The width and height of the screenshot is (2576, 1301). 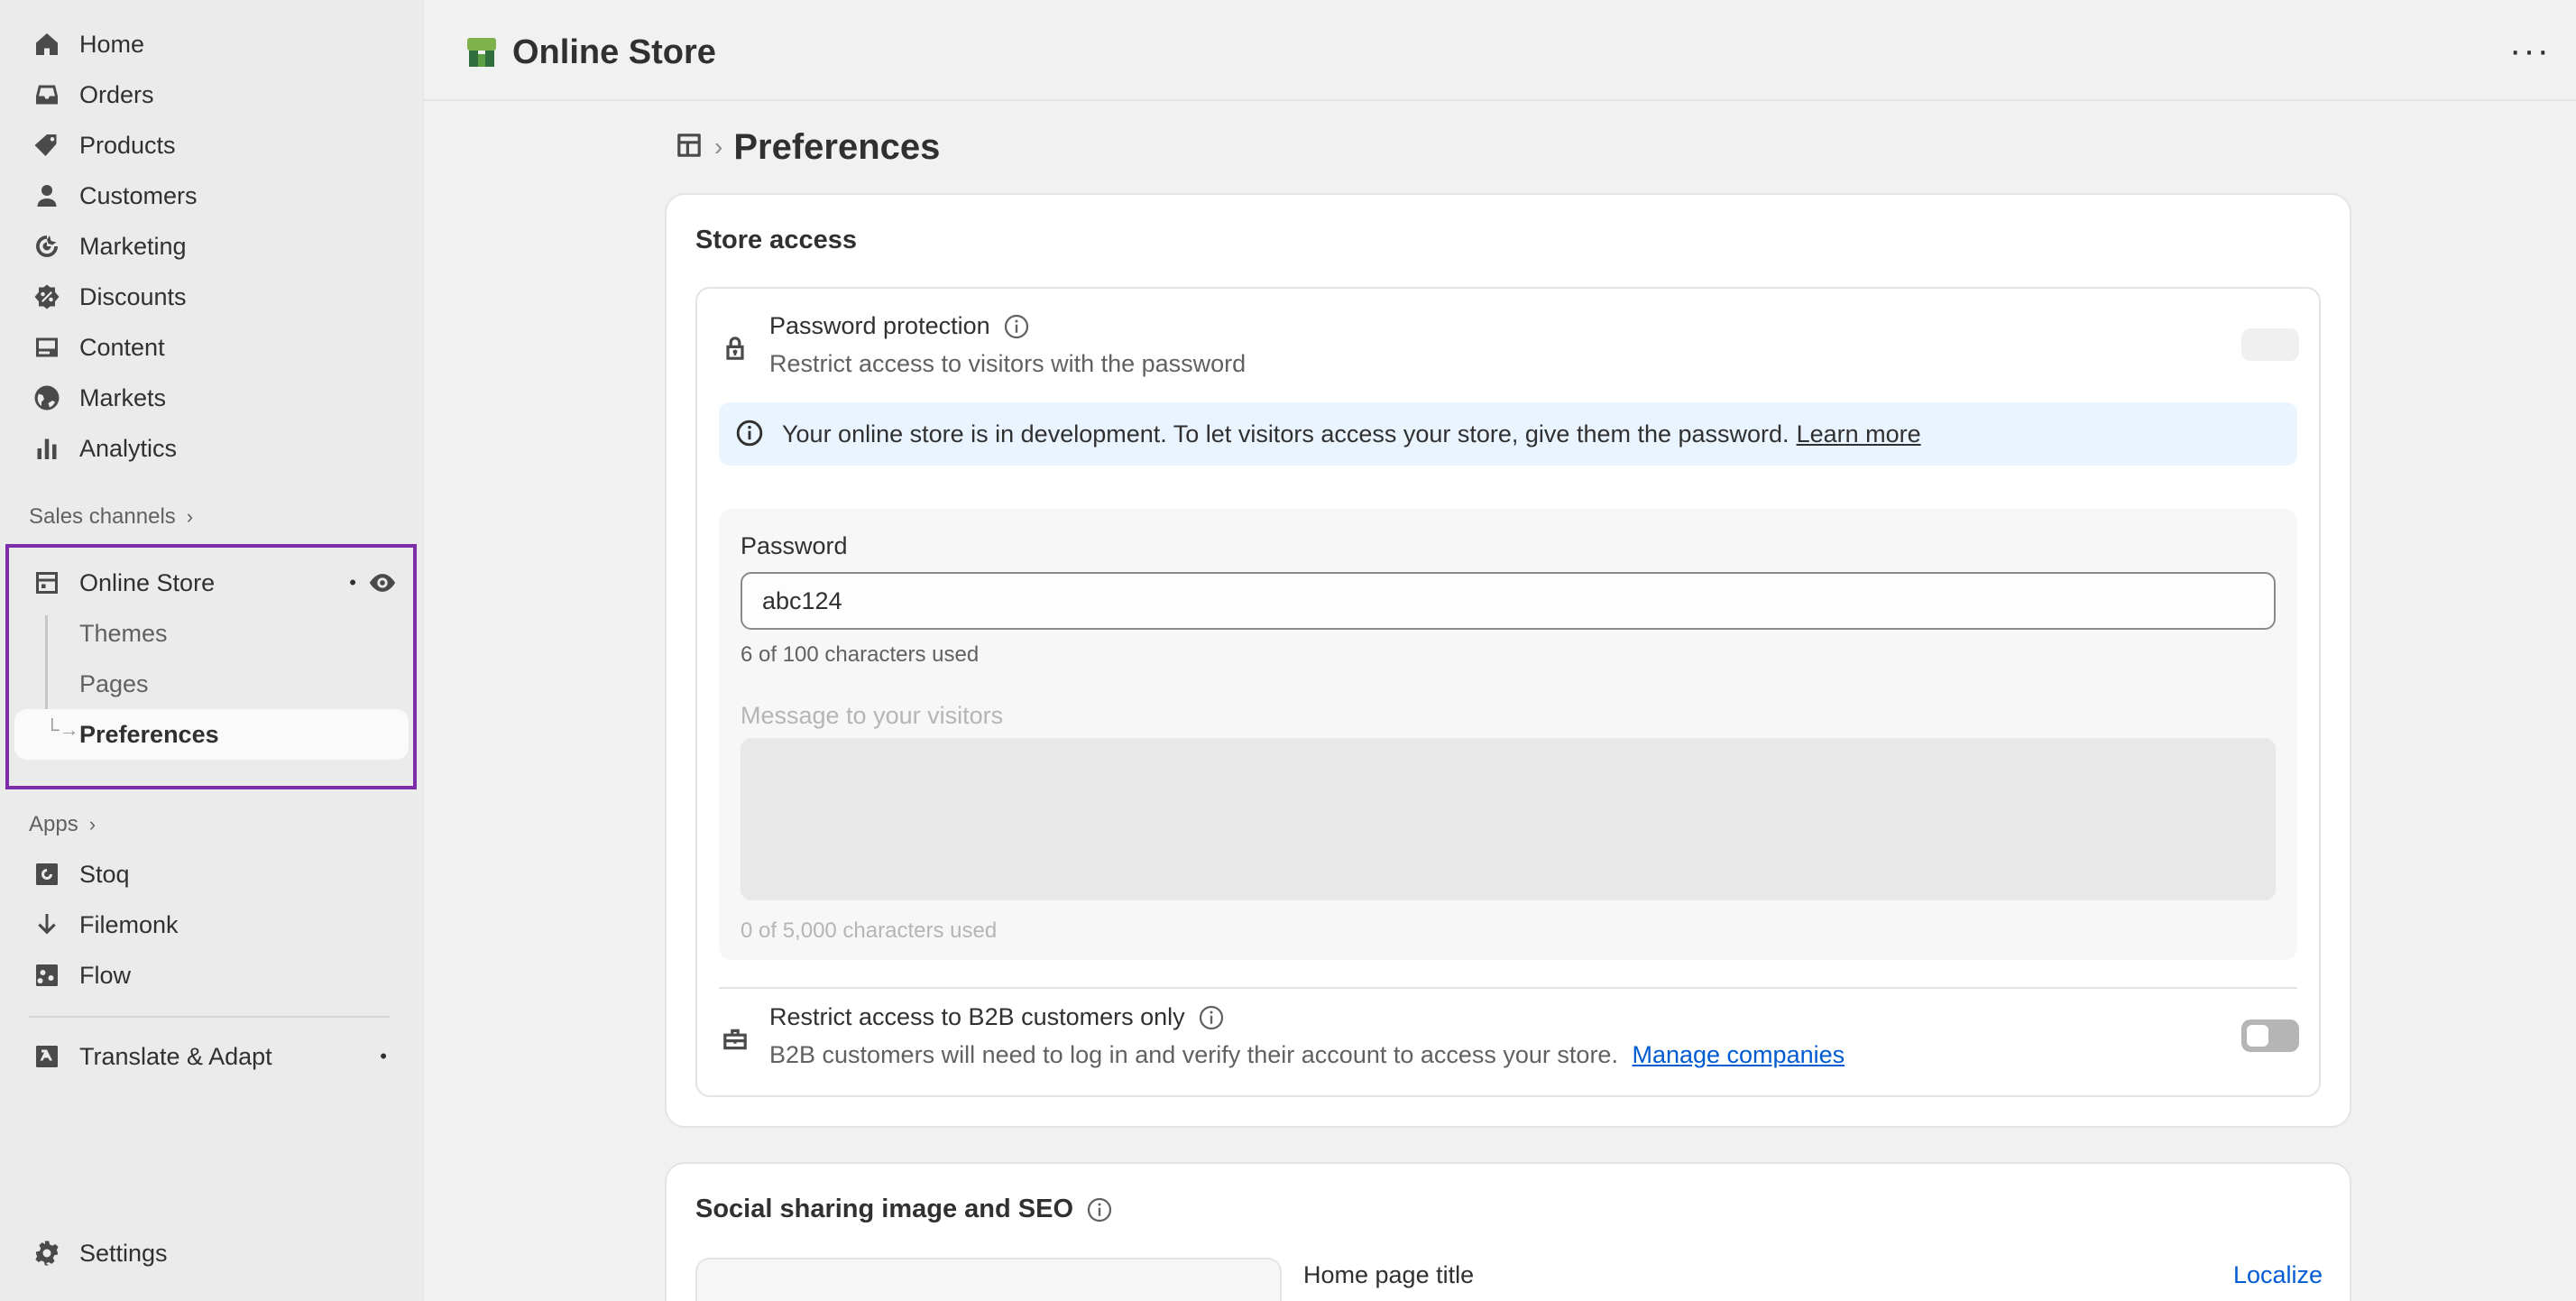 I want to click on sidebar-item-label: Filemonk, so click(x=129, y=924).